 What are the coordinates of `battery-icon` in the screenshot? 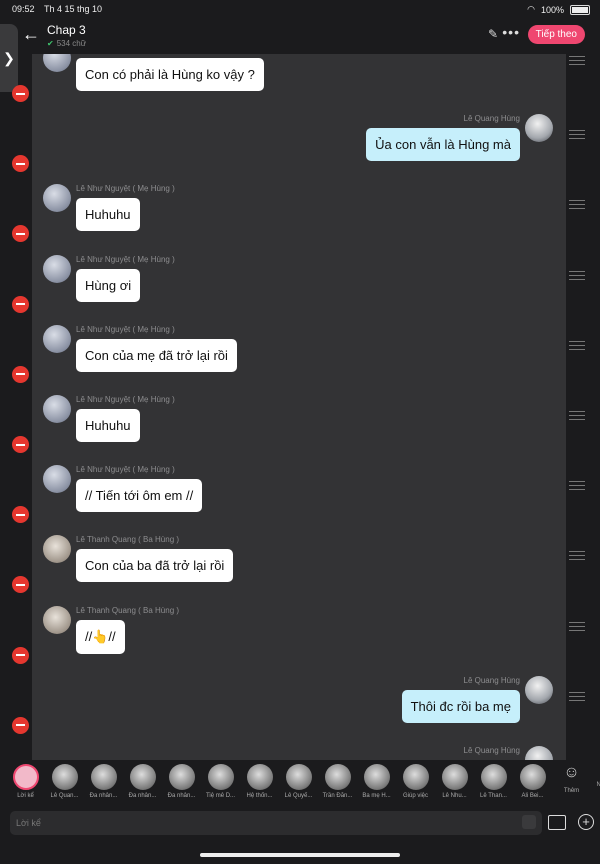 It's located at (580, 9).